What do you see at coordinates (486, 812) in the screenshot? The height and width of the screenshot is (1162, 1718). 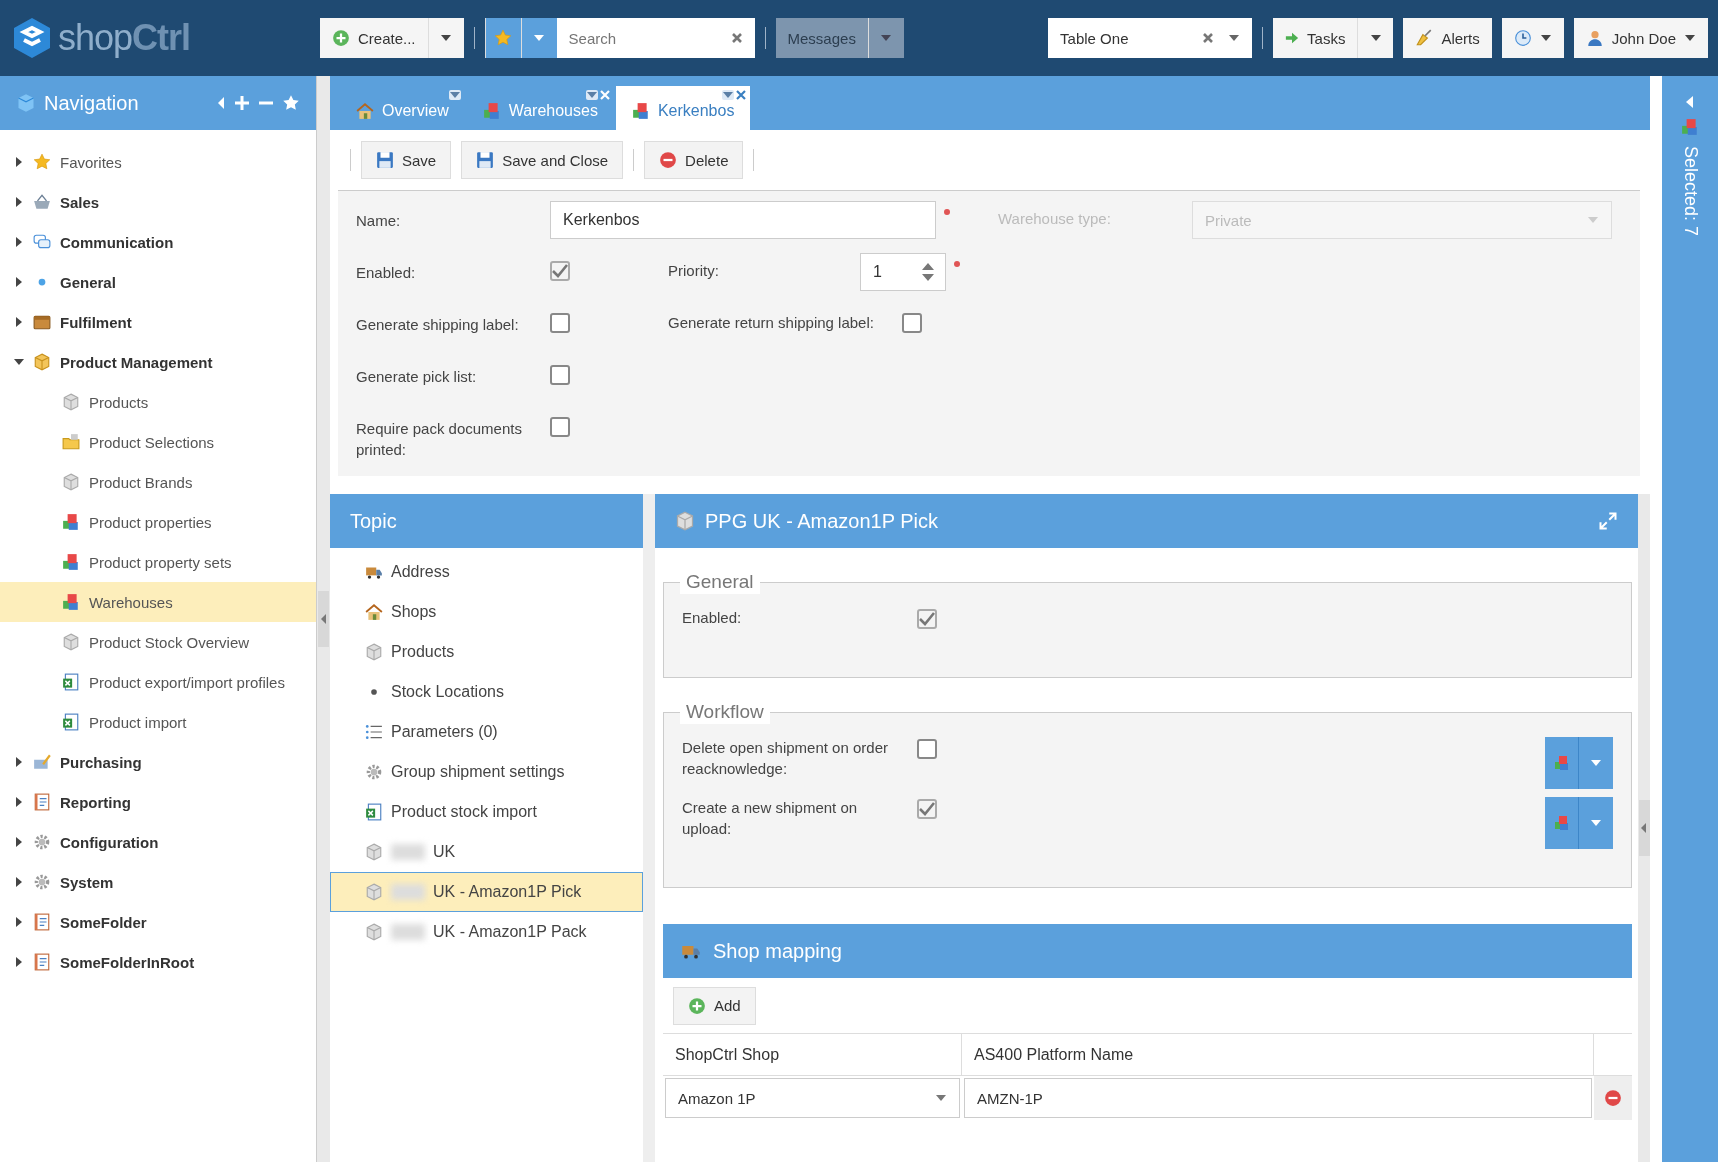 I see `topic-item: Product stock import` at bounding box center [486, 812].